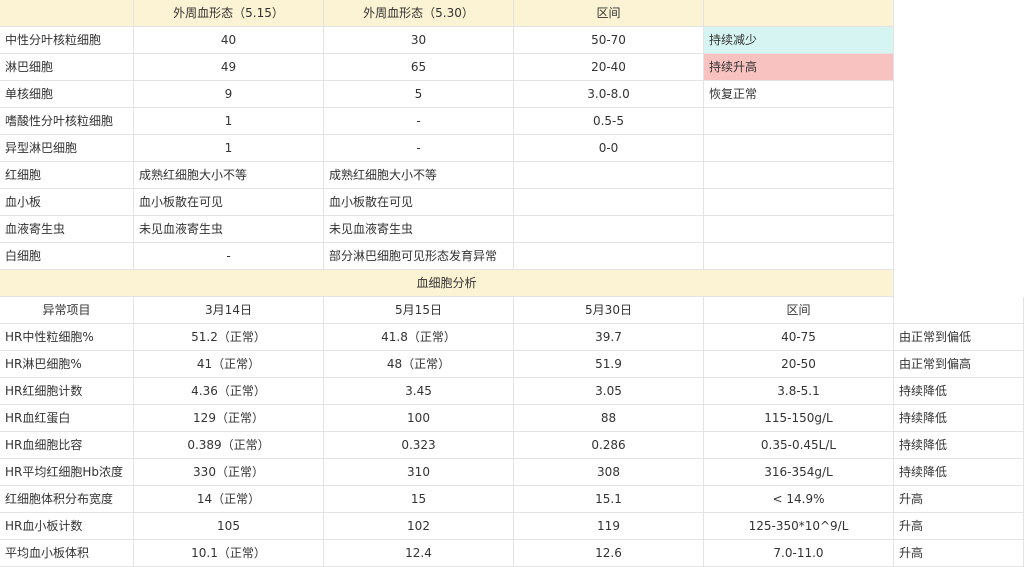 This screenshot has width=1024, height=567. What do you see at coordinates (419, 445) in the screenshot?
I see `value-cell: 0.323` at bounding box center [419, 445].